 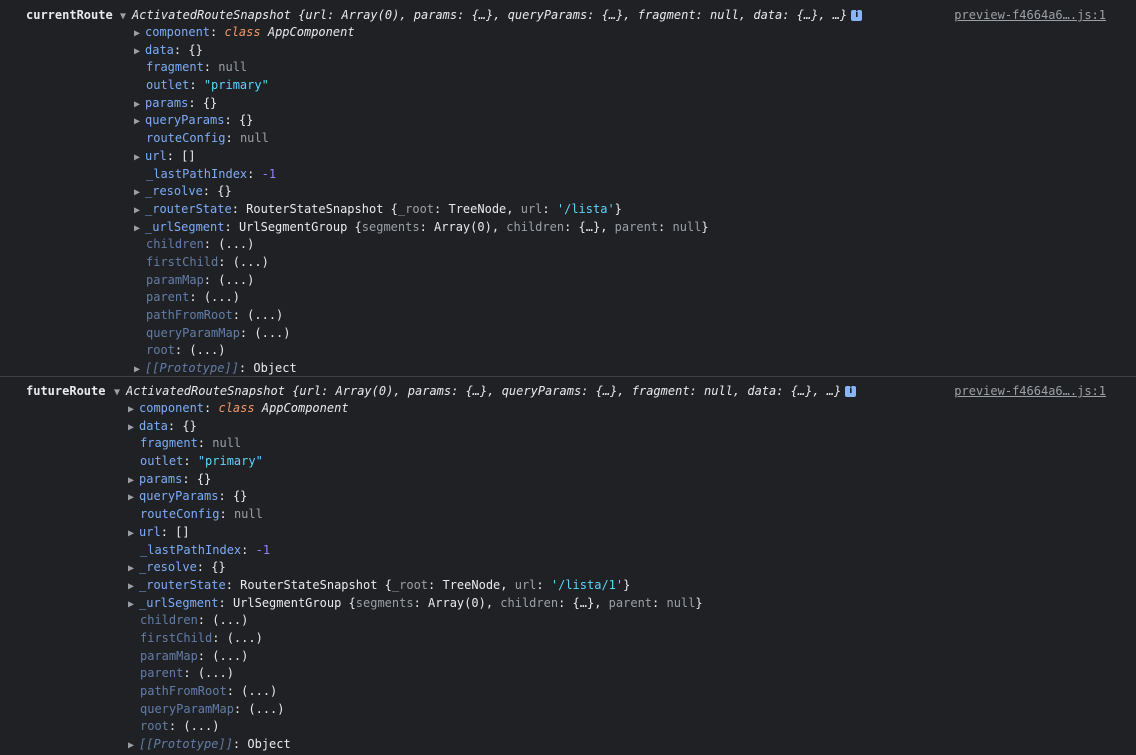 I want to click on preview-key: parent, so click(x=630, y=602).